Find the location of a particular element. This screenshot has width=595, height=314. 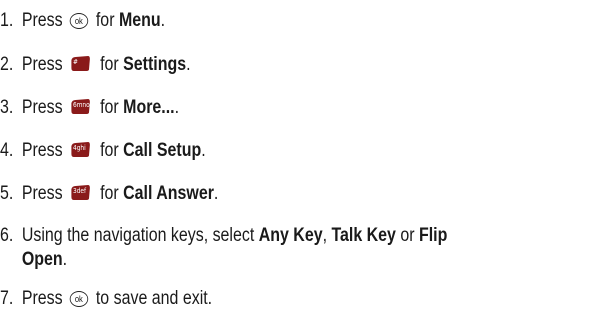

call-setup-label: Call Setup is located at coordinates (162, 150).